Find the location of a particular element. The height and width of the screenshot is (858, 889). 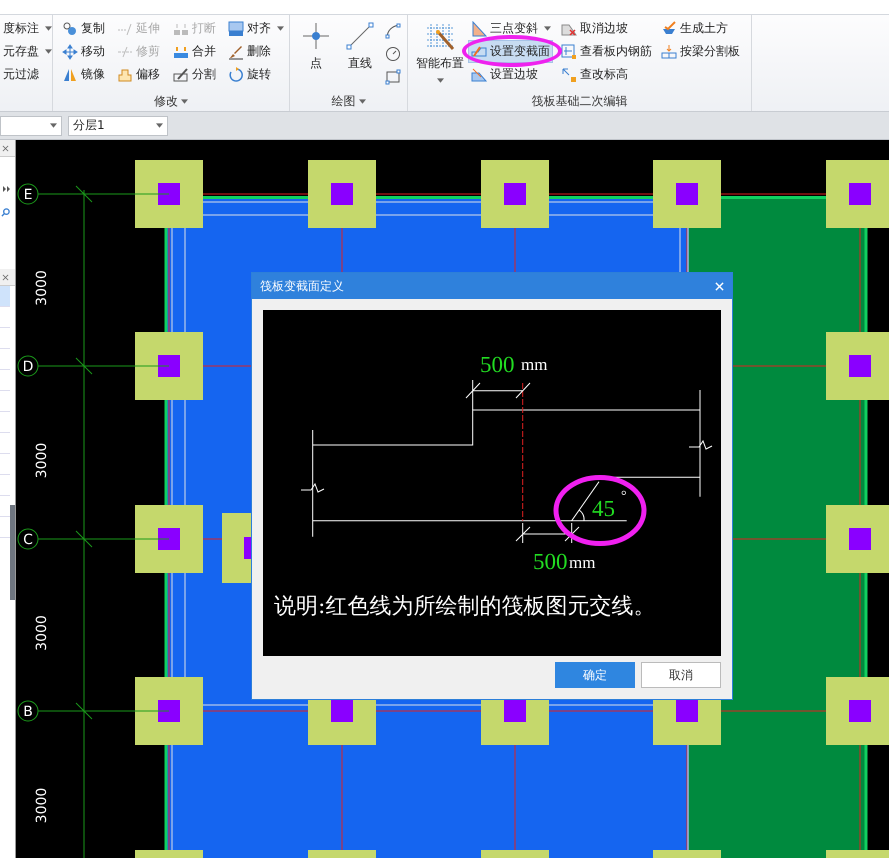

split-icon is located at coordinates (181, 74).